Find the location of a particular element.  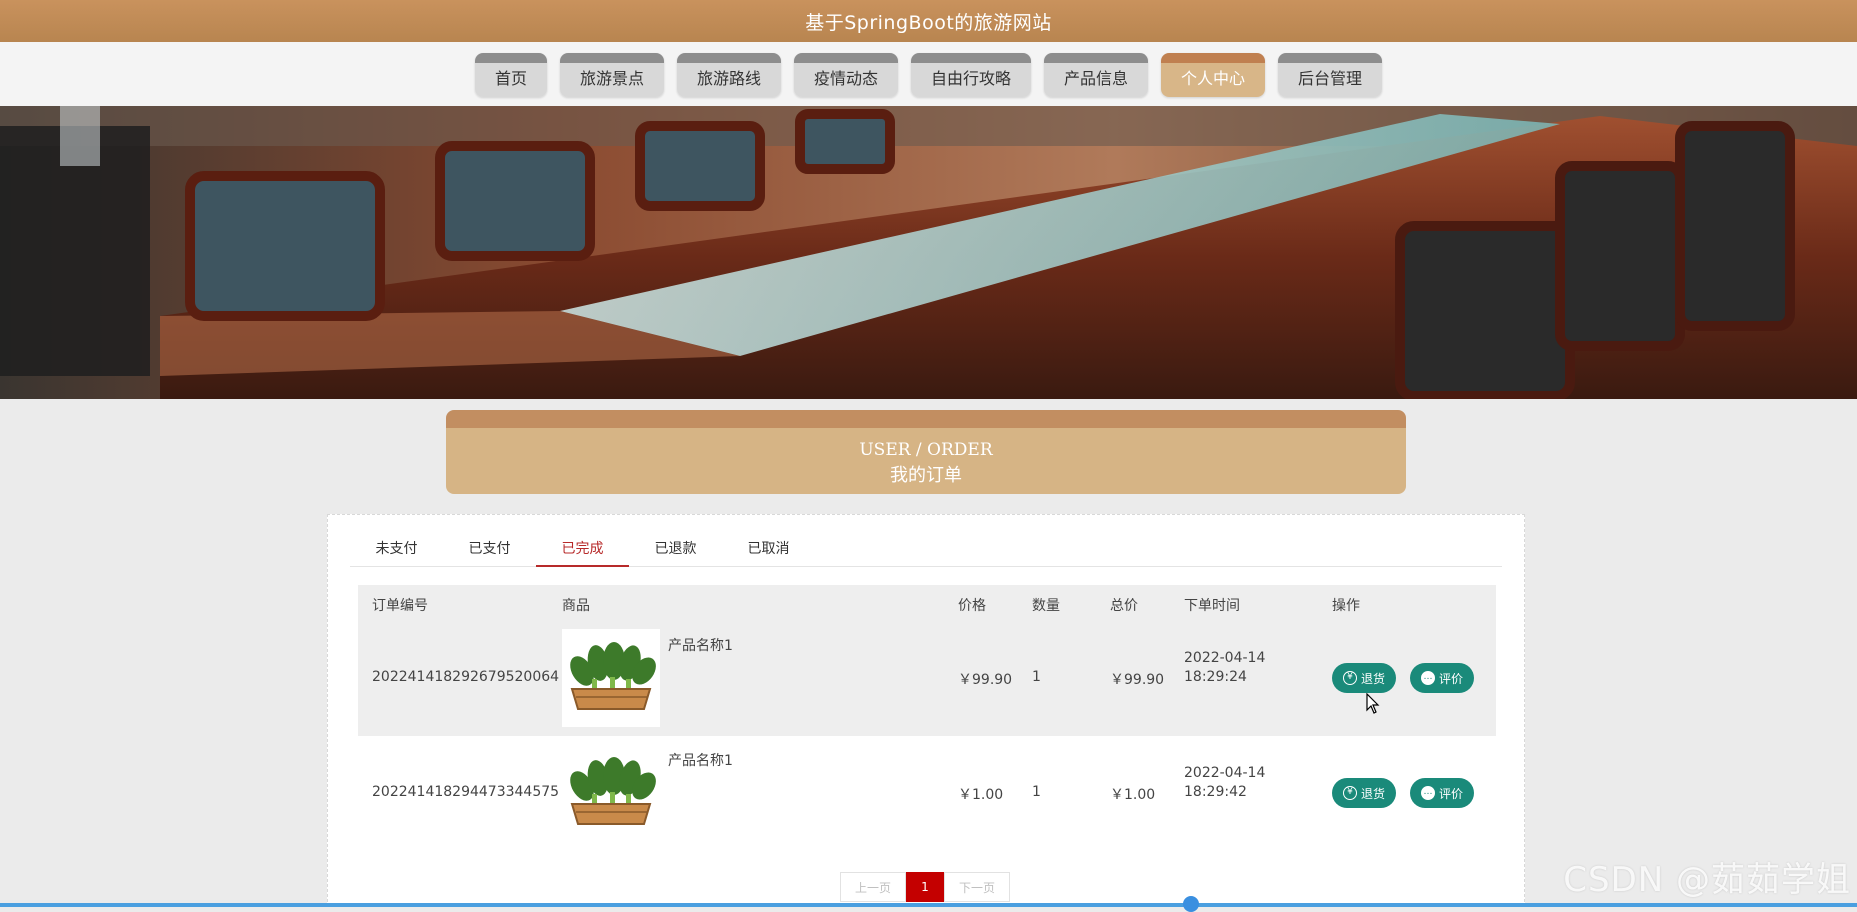

tab-paid: 已支付 is located at coordinates (489, 551).